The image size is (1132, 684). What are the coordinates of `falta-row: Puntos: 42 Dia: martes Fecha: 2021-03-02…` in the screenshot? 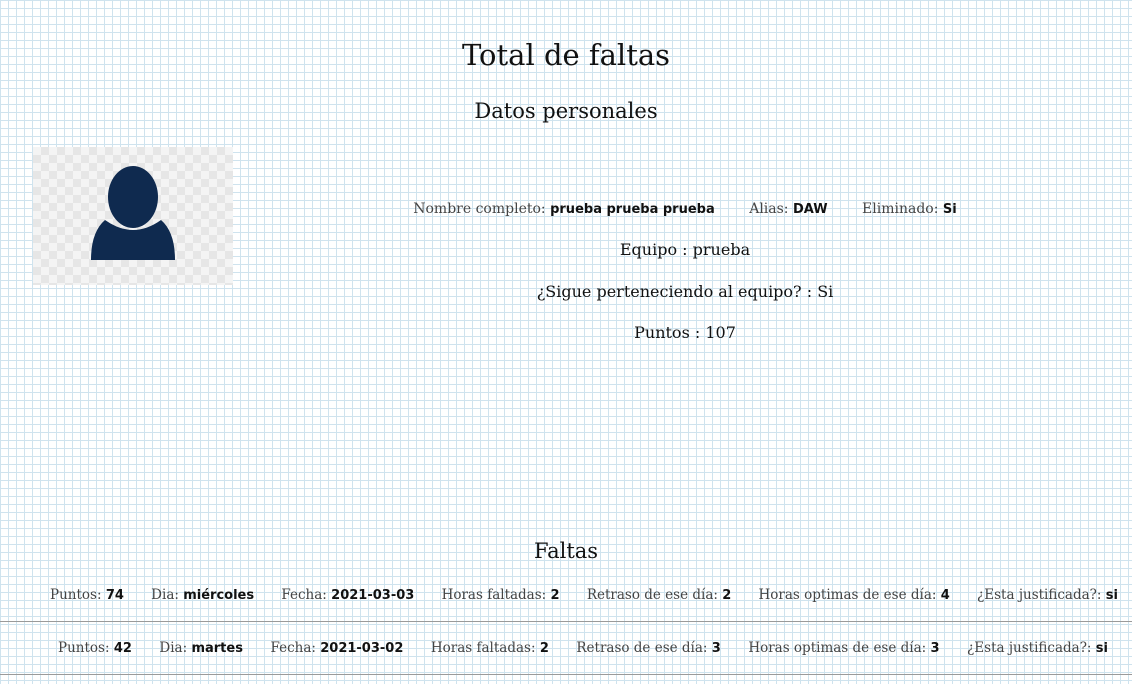 It's located at (566, 648).